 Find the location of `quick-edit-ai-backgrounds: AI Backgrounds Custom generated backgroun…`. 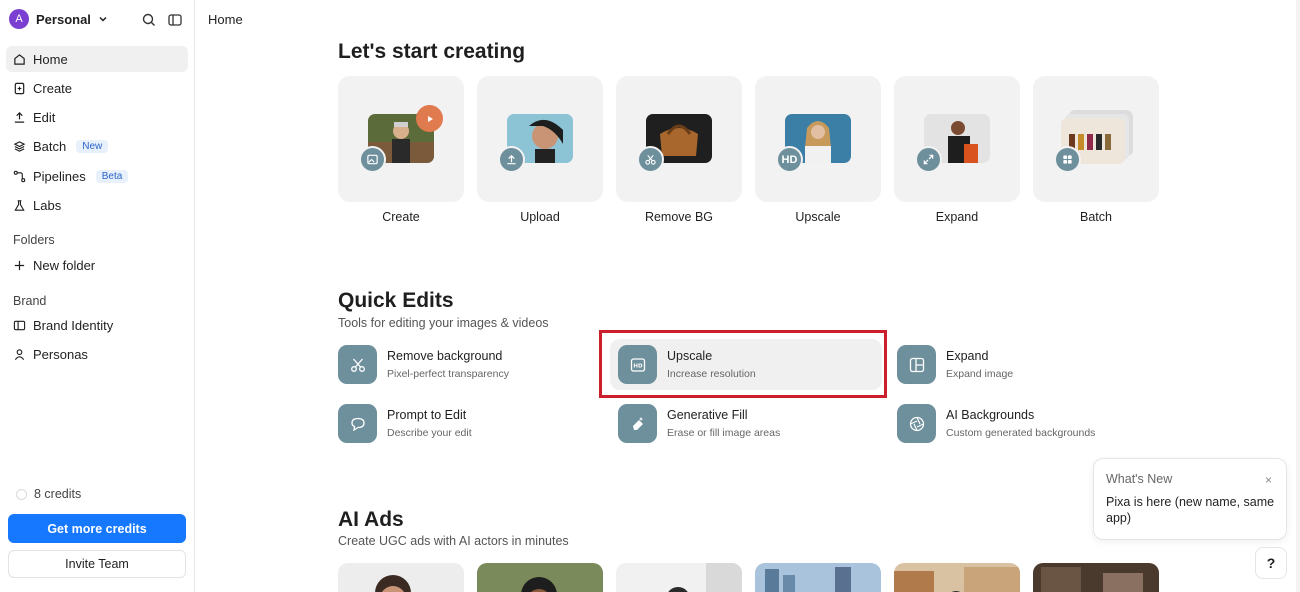

quick-edit-ai-backgrounds: AI Backgrounds Custom generated backgroun… is located at coordinates (996, 423).